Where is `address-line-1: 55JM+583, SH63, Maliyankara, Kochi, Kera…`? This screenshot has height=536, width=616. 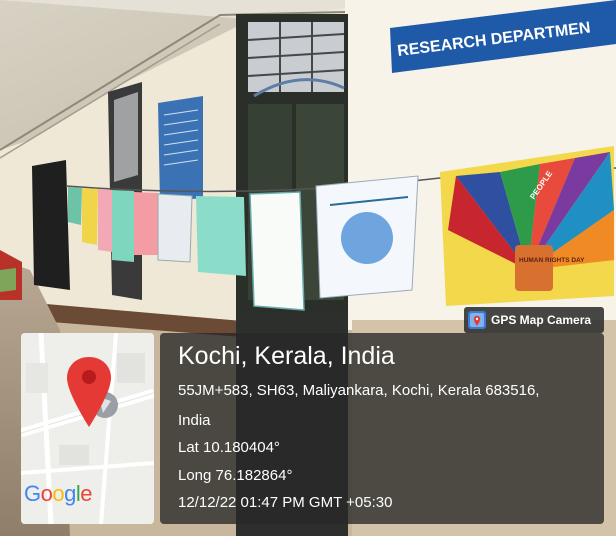 address-line-1: 55JM+583, SH63, Maliyankara, Kochi, Kera… is located at coordinates (359, 390).